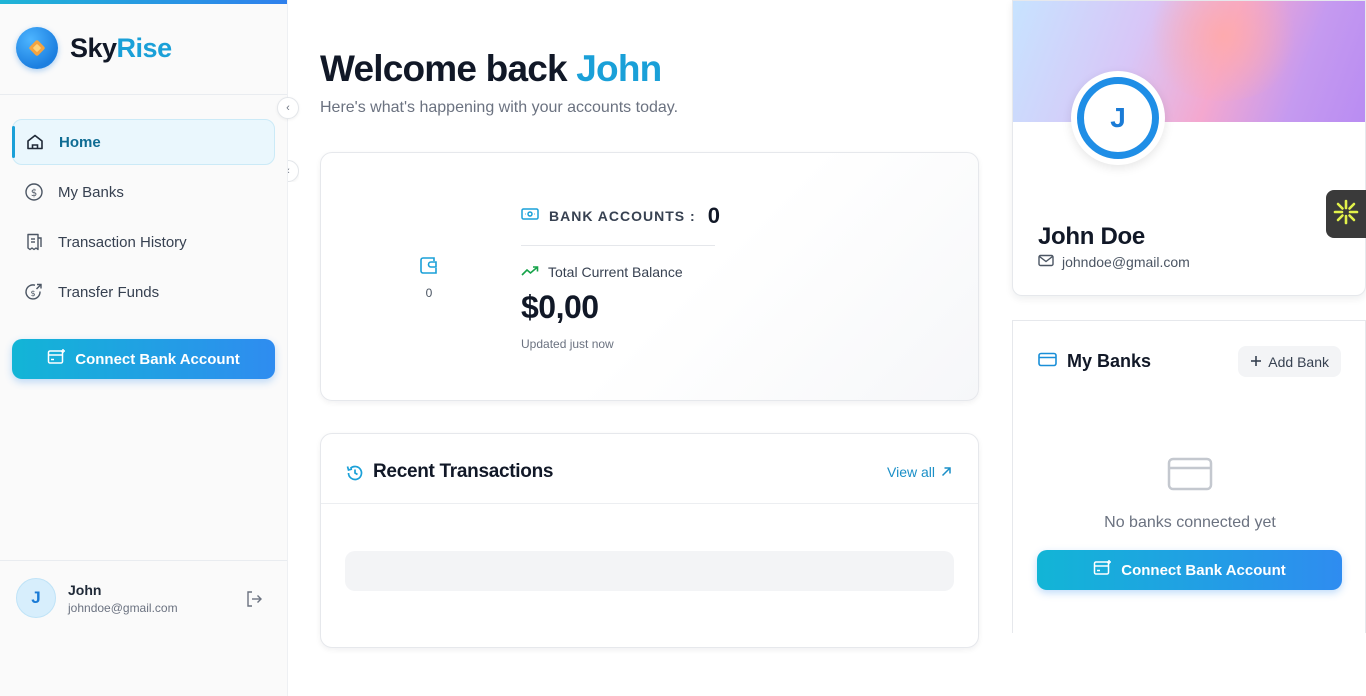 The width and height of the screenshot is (1366, 696). I want to click on dollar-circle-icon: $, so click(34, 192).